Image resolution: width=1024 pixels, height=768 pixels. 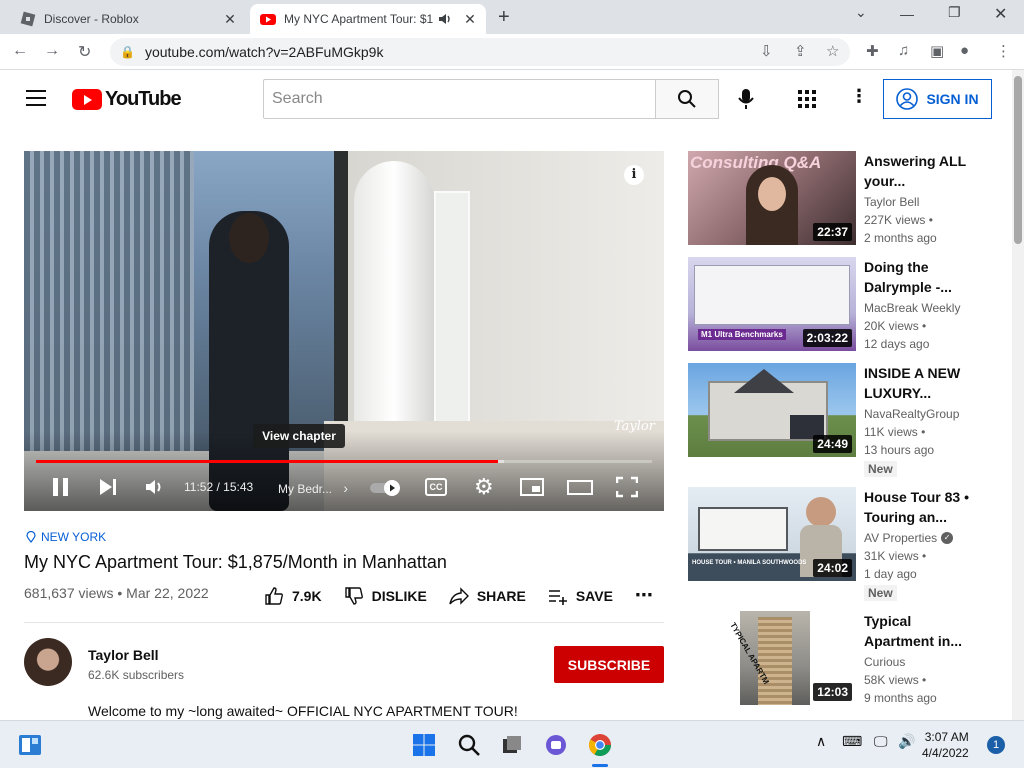 I want to click on sign-in-label: SIGN IN, so click(x=952, y=99).